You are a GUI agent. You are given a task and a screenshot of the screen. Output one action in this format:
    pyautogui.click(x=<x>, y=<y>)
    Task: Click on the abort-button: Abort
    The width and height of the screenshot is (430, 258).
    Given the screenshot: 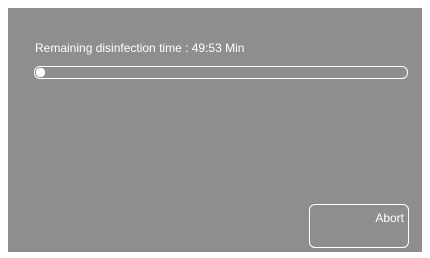 What is the action you would take?
    pyautogui.click(x=359, y=226)
    